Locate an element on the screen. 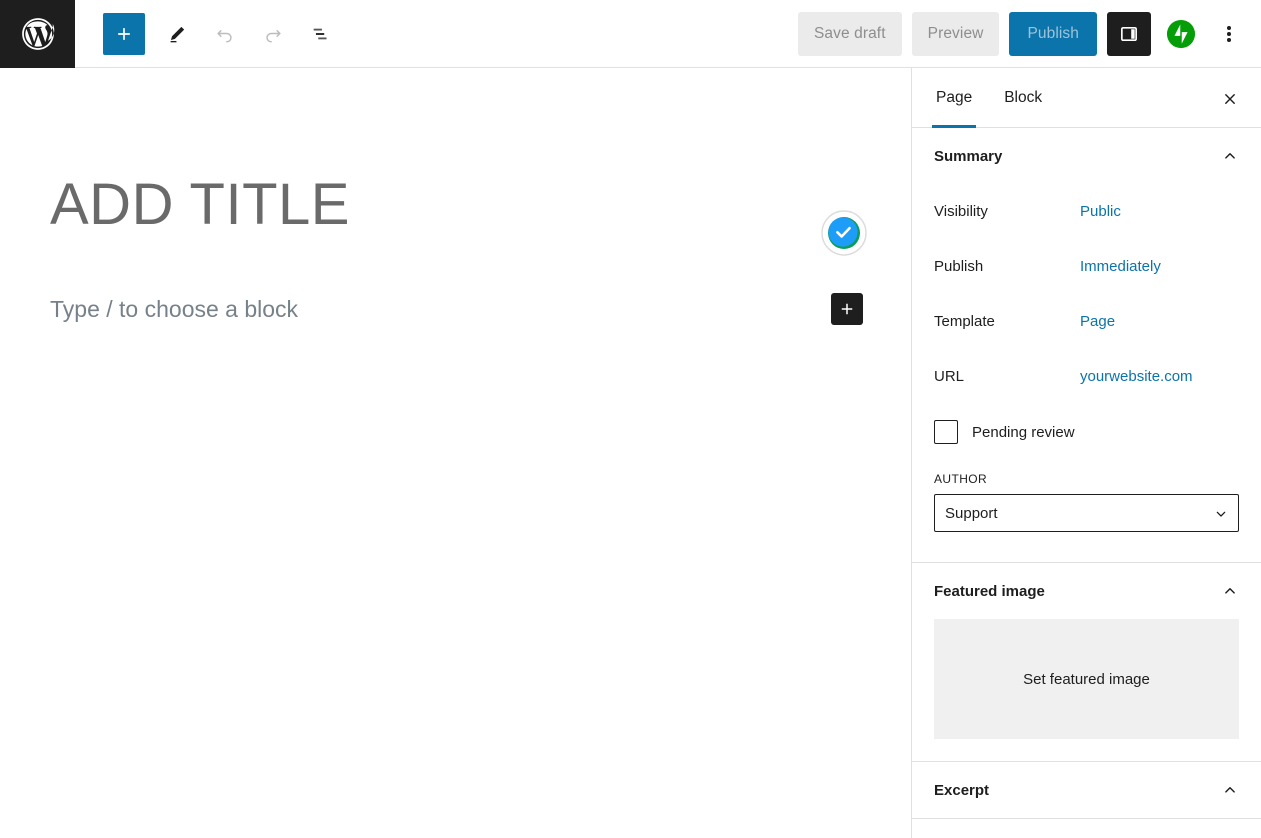  excerpt-panel-toggle: Excerpt is located at coordinates (1086, 790).